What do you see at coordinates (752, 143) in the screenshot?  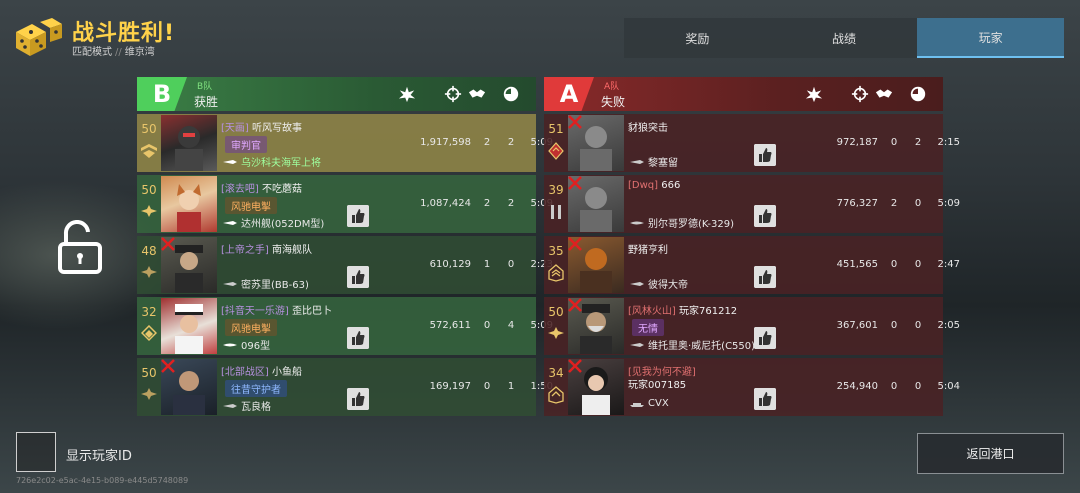 I see `player-row: 51 豺狼突击 黎塞留 972,187 0 2 2:15` at bounding box center [752, 143].